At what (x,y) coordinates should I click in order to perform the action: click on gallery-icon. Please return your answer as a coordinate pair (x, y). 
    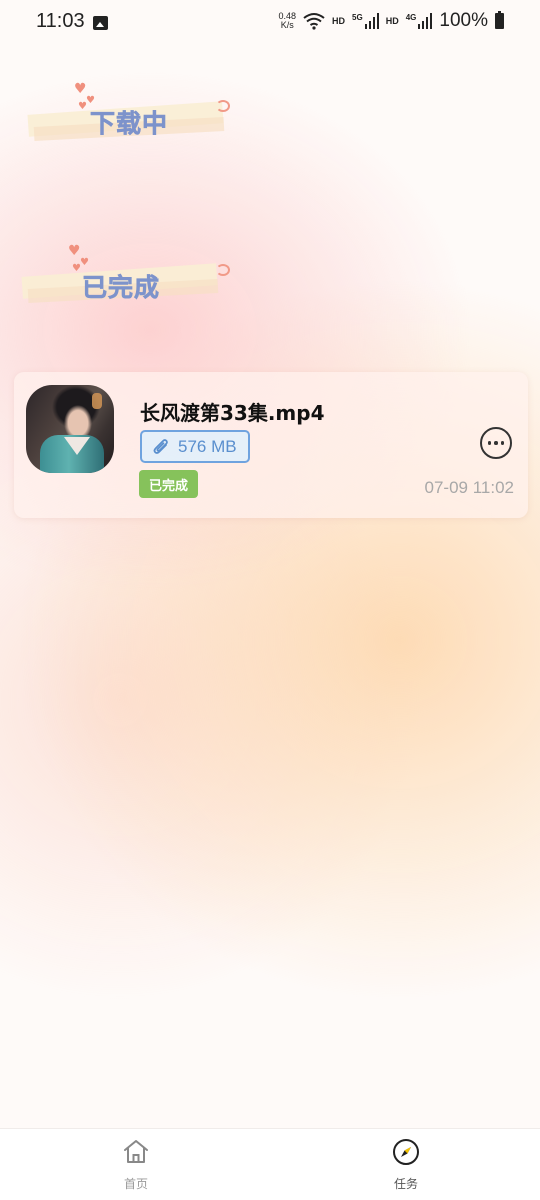
    Looking at the image, I should click on (100, 23).